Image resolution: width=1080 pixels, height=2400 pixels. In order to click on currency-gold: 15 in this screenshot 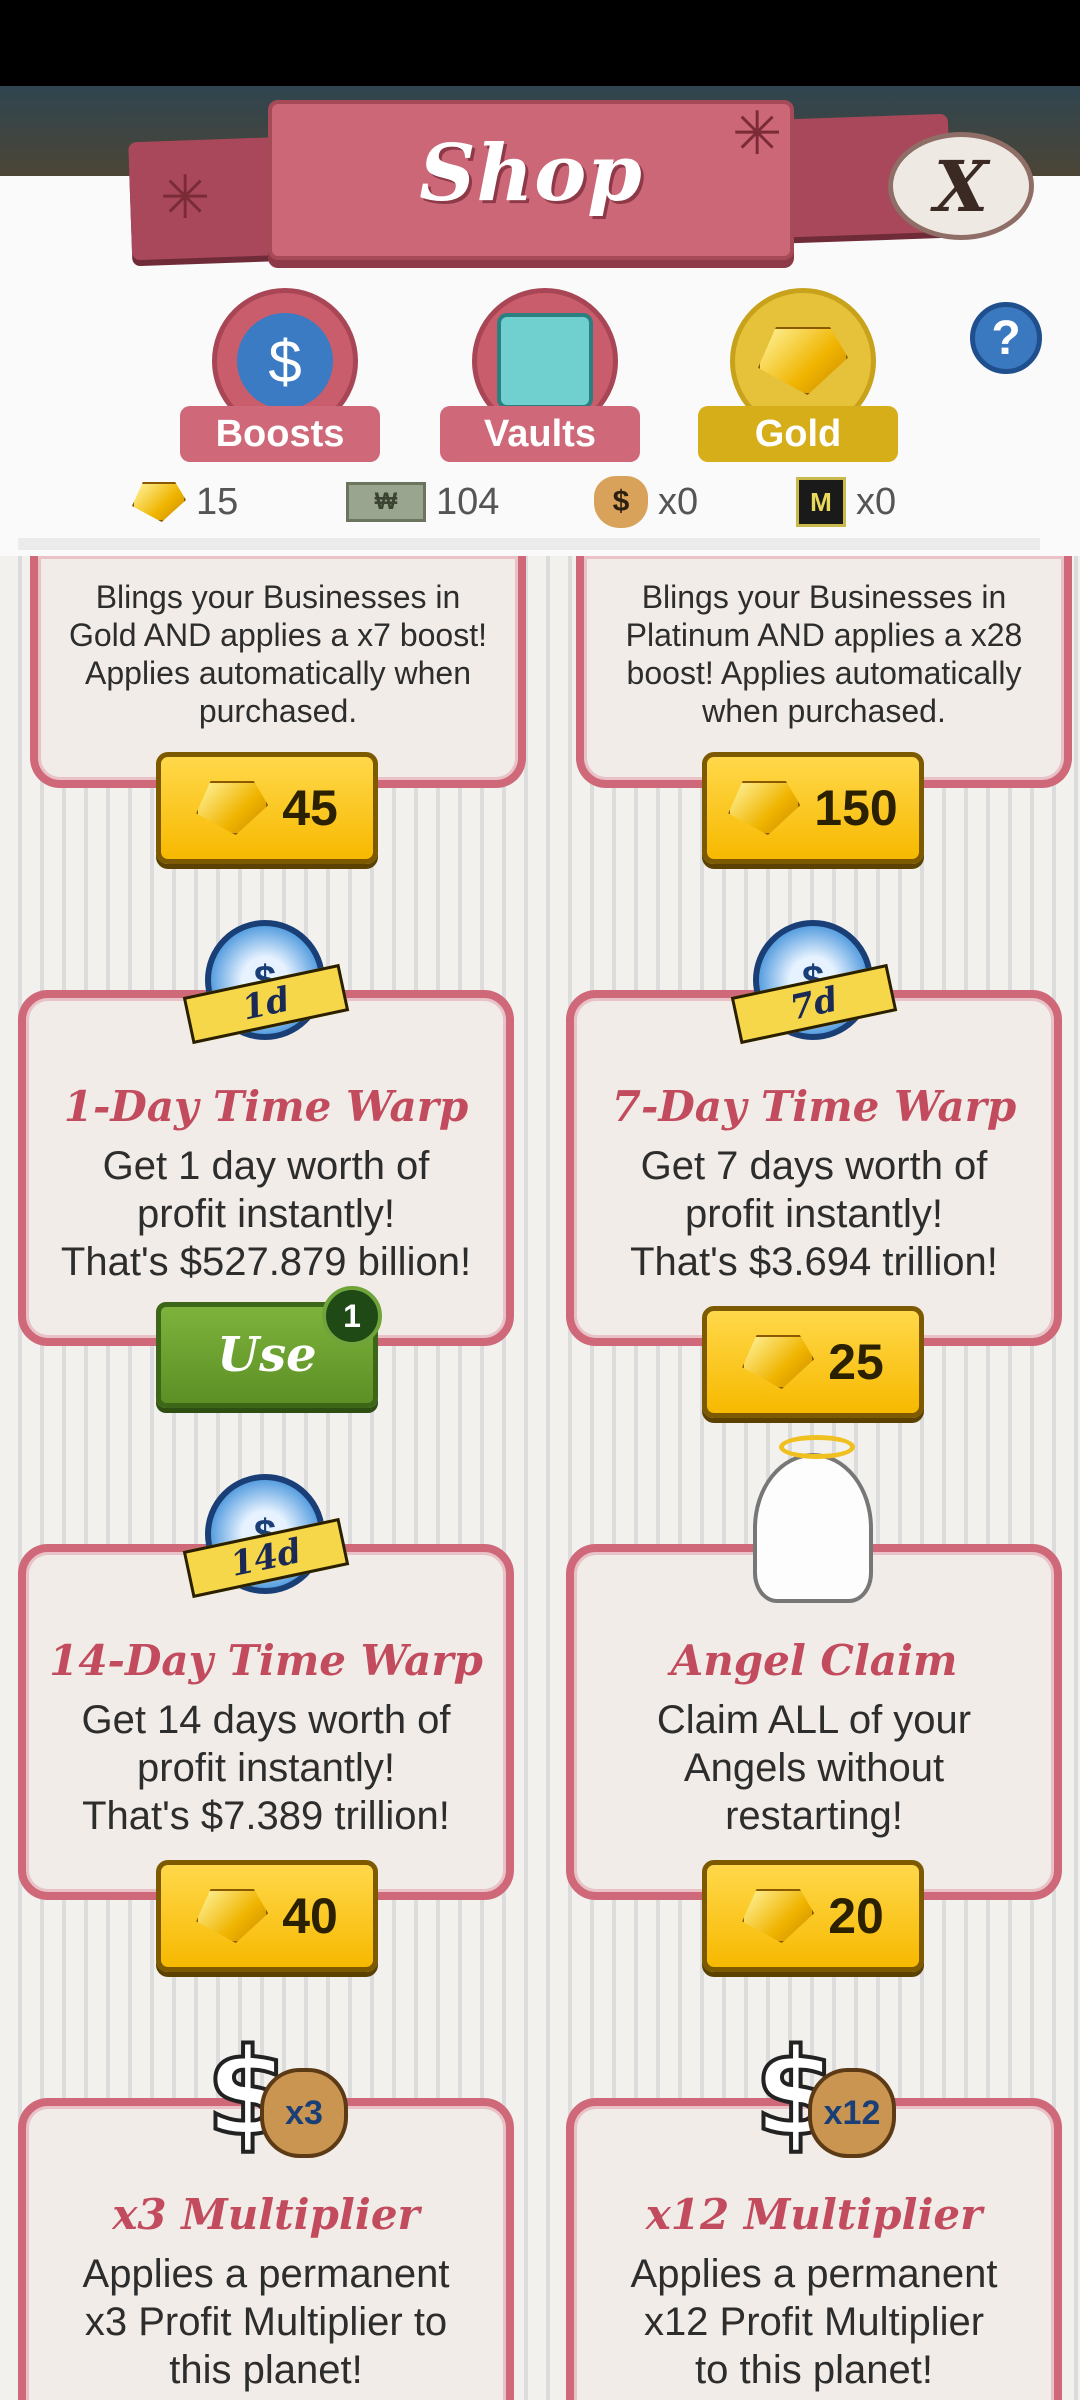, I will do `click(185, 502)`.